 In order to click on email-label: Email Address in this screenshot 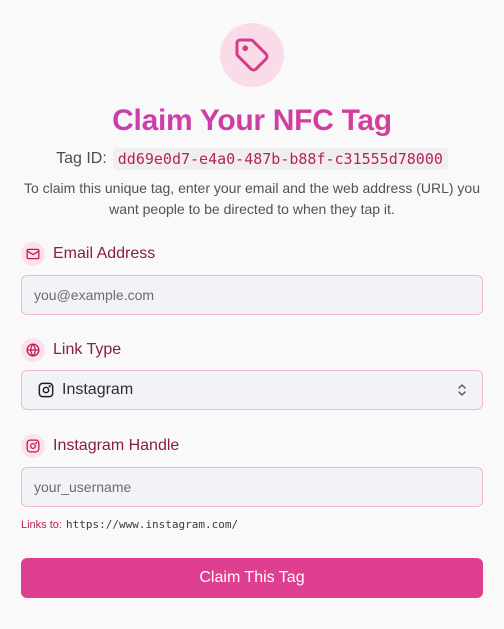, I will do `click(88, 254)`.